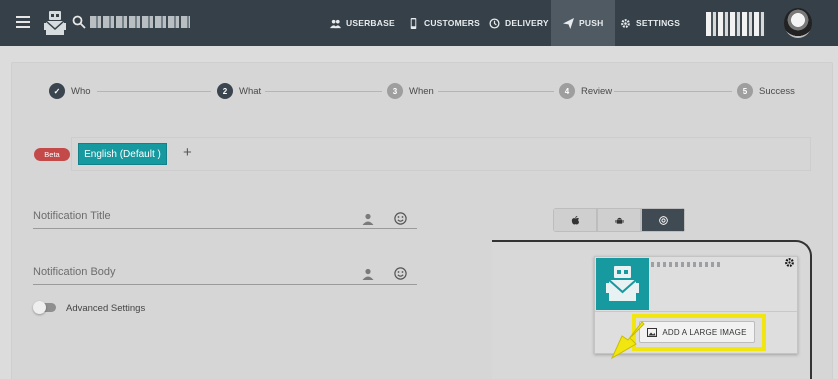 This screenshot has height=379, width=838. Describe the element at coordinates (187, 153) in the screenshot. I see `add-language-button: +` at that location.